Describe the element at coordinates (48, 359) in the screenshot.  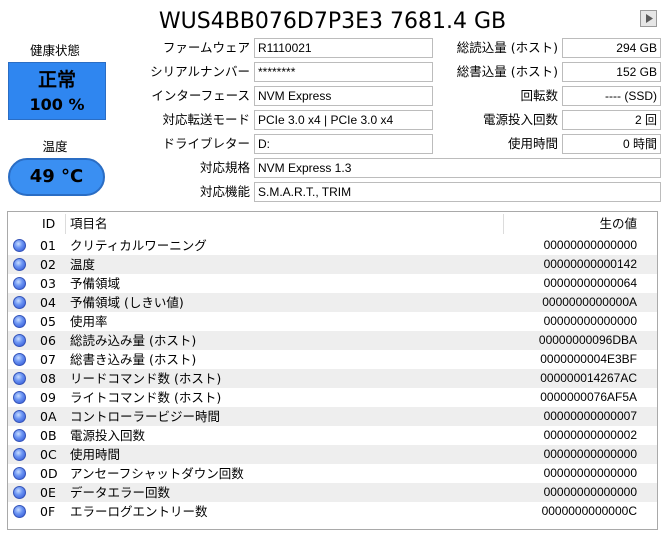
I see `row-id: 07` at that location.